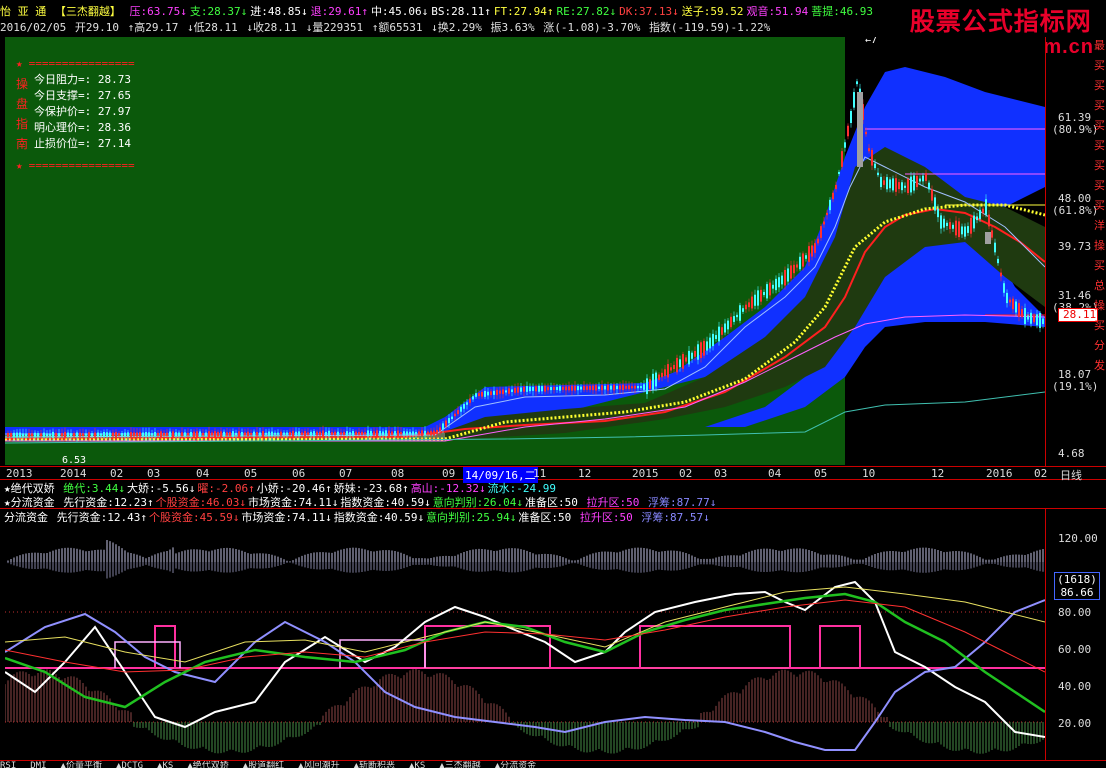 Image resolution: width=1106 pixels, height=768 pixels. I want to click on indicator-tab: ▲绝代双娇, so click(207, 764).